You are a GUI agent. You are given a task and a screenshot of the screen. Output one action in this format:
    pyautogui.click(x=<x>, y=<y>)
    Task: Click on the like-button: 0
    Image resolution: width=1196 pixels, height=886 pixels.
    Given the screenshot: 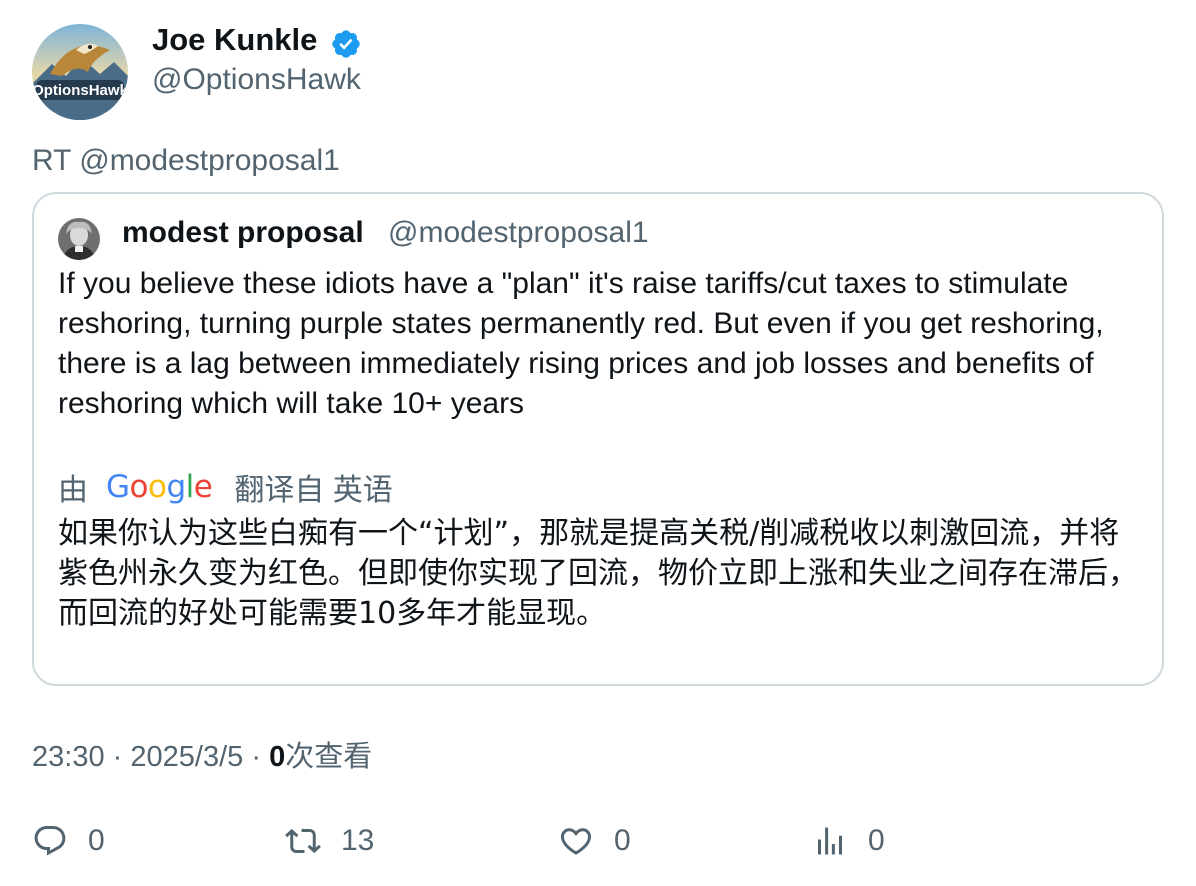 What is the action you would take?
    pyautogui.click(x=594, y=841)
    